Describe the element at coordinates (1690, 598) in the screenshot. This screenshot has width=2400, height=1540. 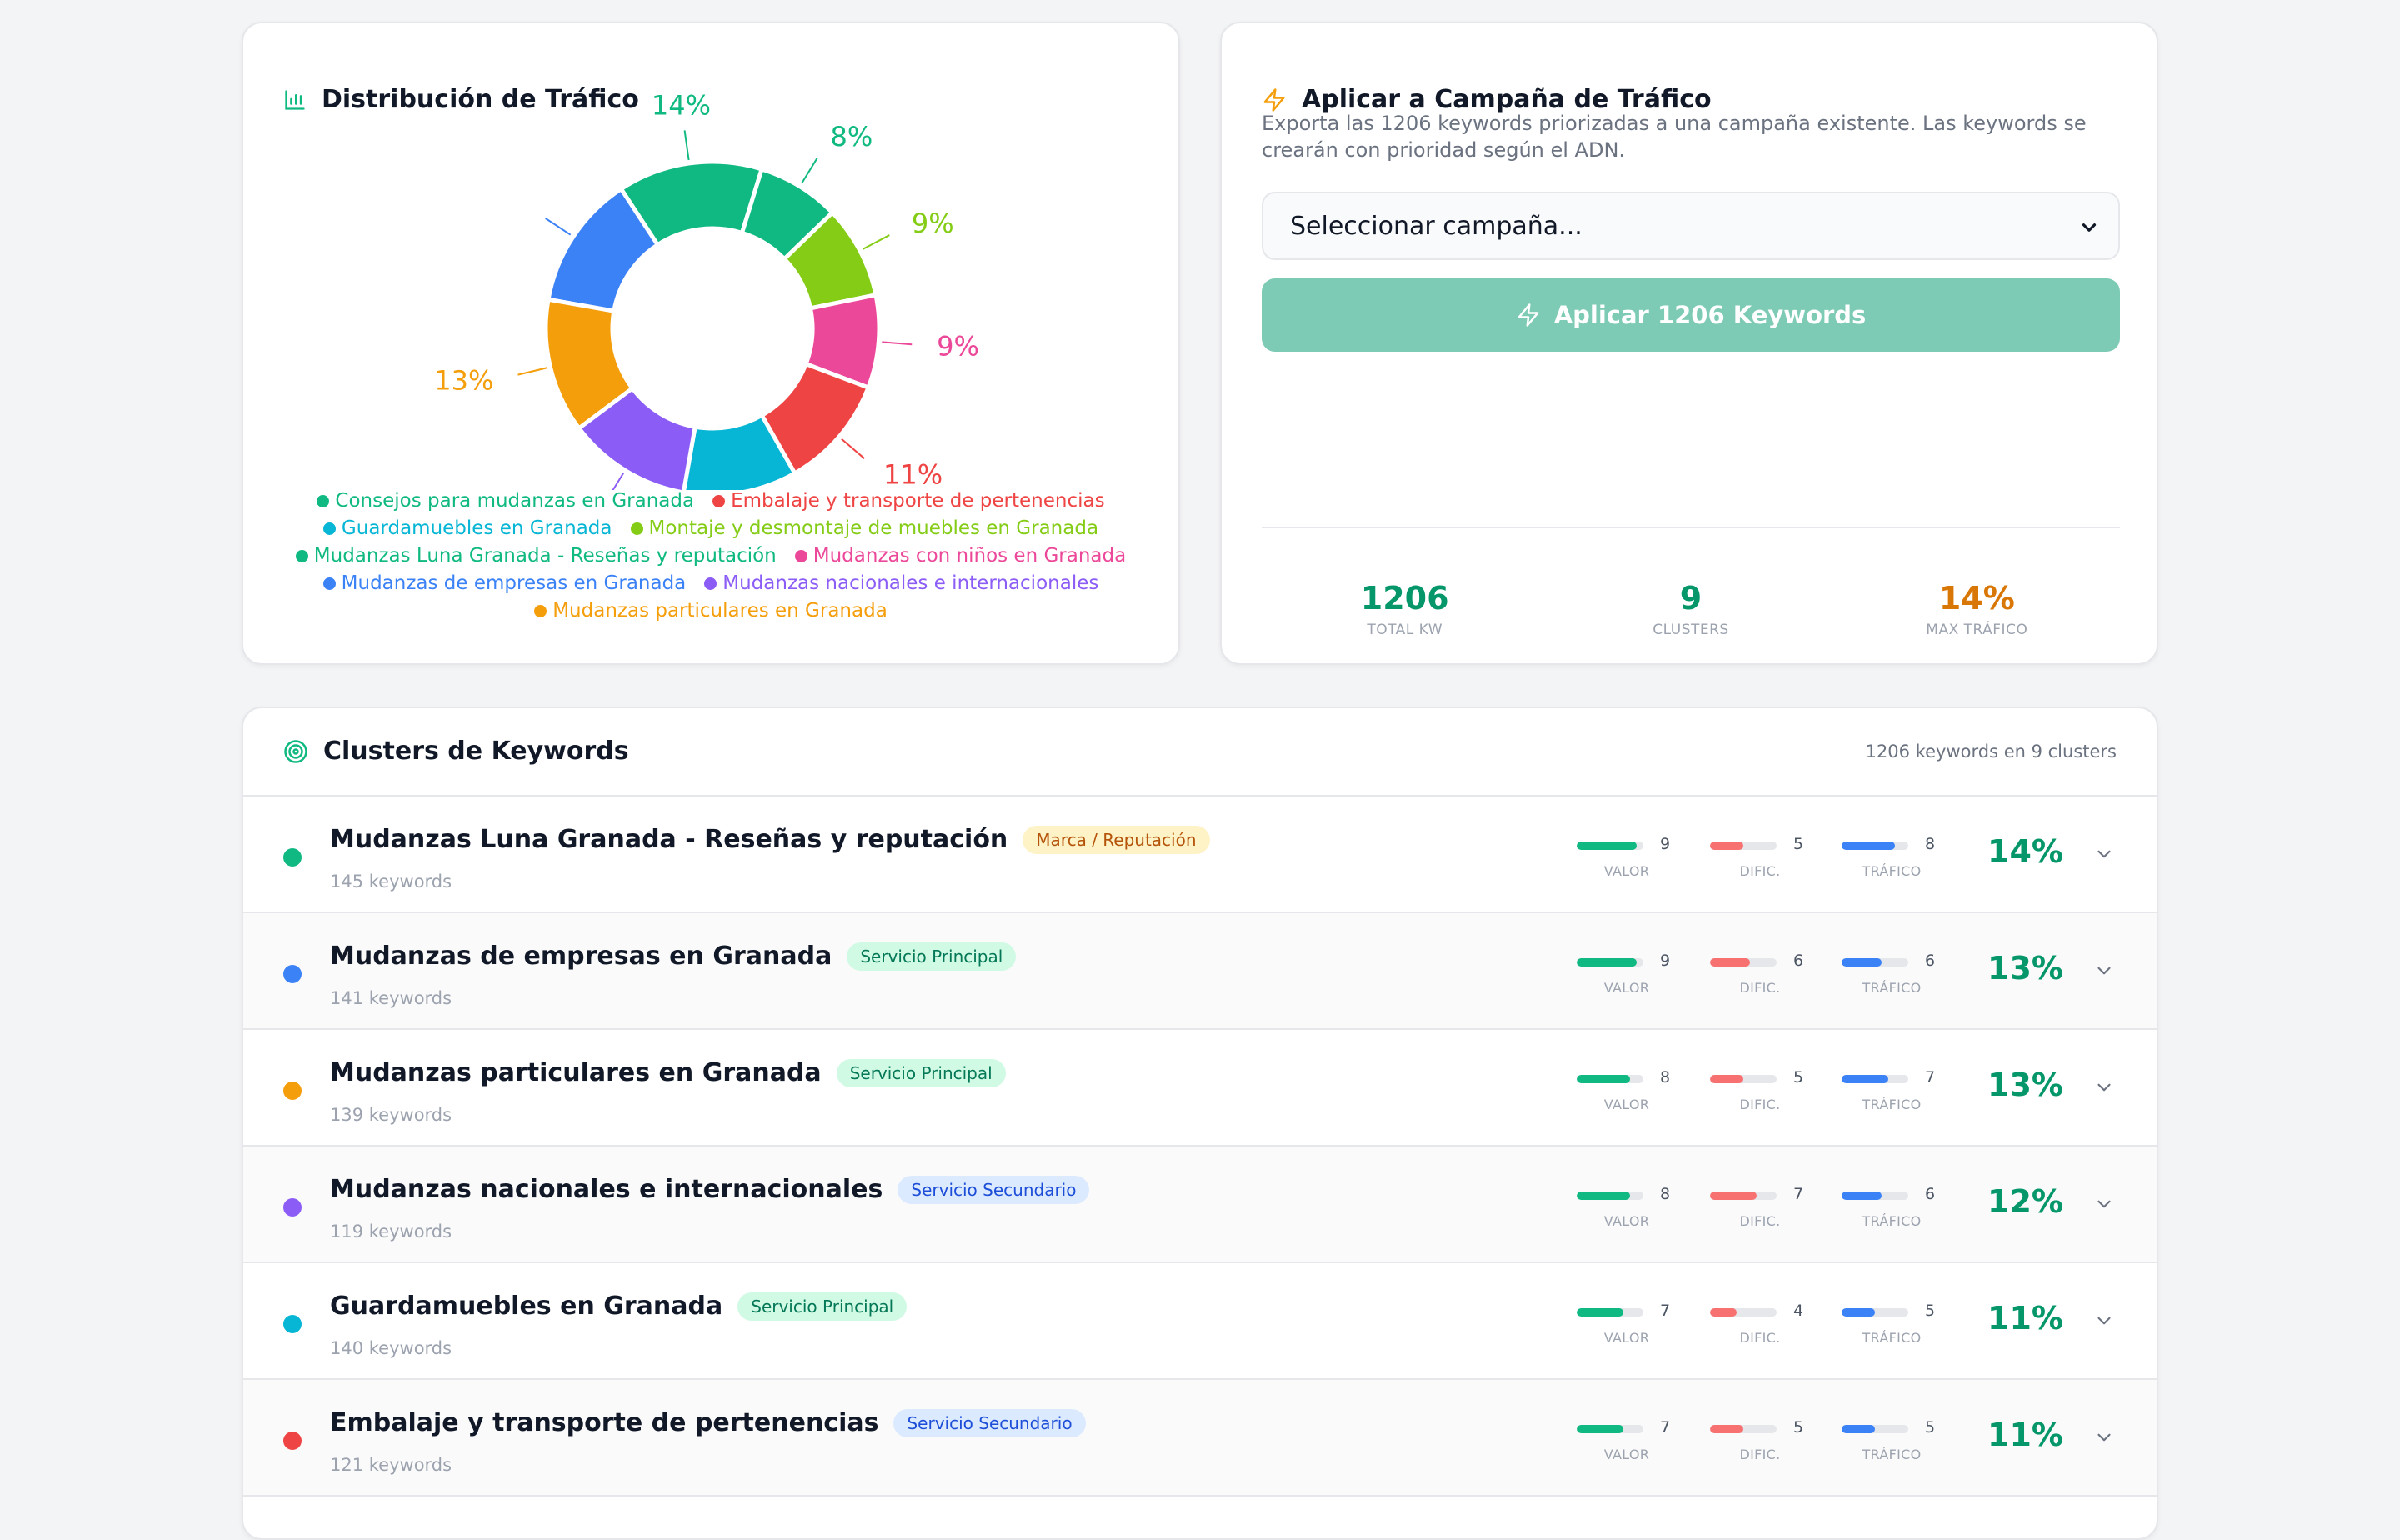
I see `stat-value: 9` at that location.